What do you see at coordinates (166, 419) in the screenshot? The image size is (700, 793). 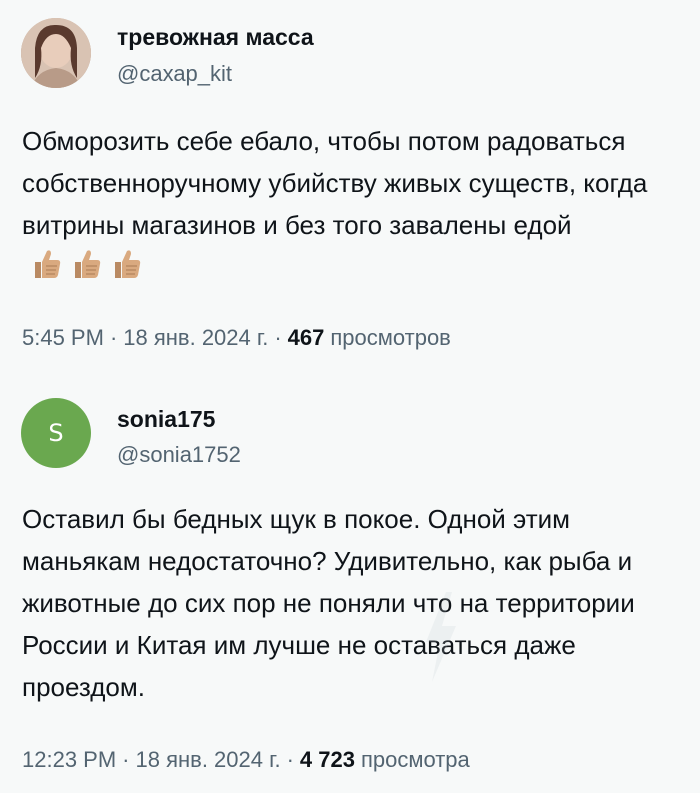 I see `display-name: sonia175` at bounding box center [166, 419].